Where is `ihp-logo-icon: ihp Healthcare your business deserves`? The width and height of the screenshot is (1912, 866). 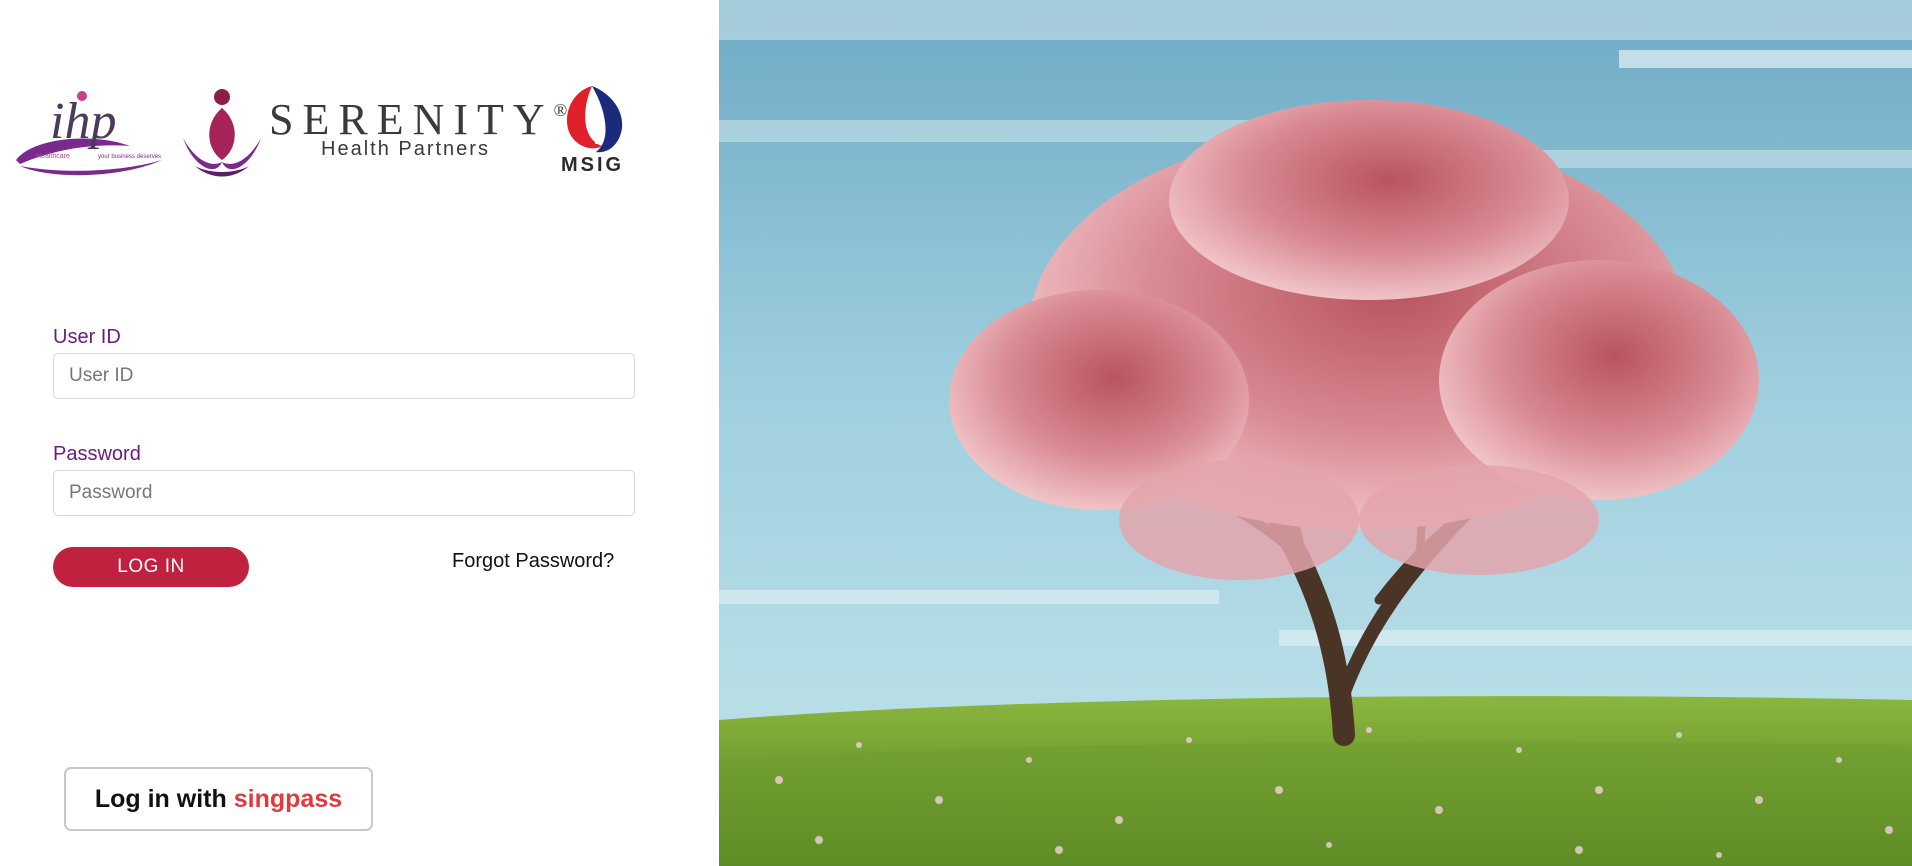
ihp-logo-icon: ihp Healthcare your business deserves is located at coordinates (89, 133).